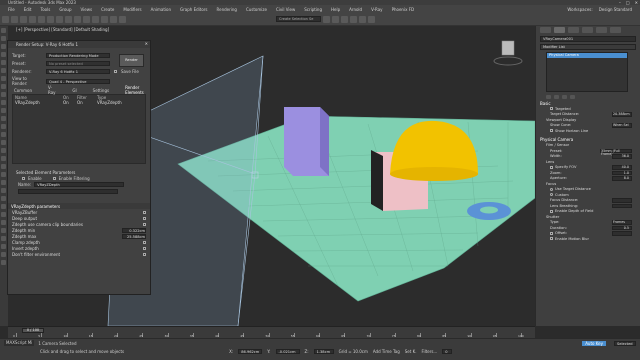 The width and height of the screenshot is (640, 360). What do you see at coordinates (3, 94) in the screenshot?
I see `isolate-icon` at bounding box center [3, 94].